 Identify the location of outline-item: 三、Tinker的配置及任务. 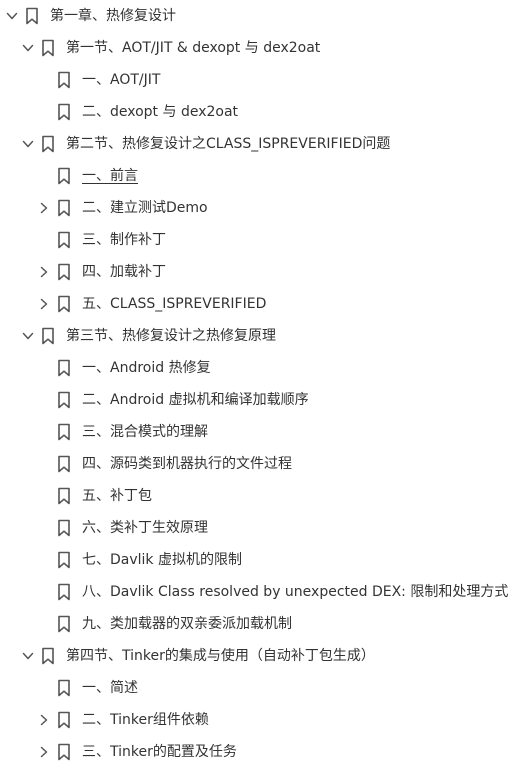
(257, 752).